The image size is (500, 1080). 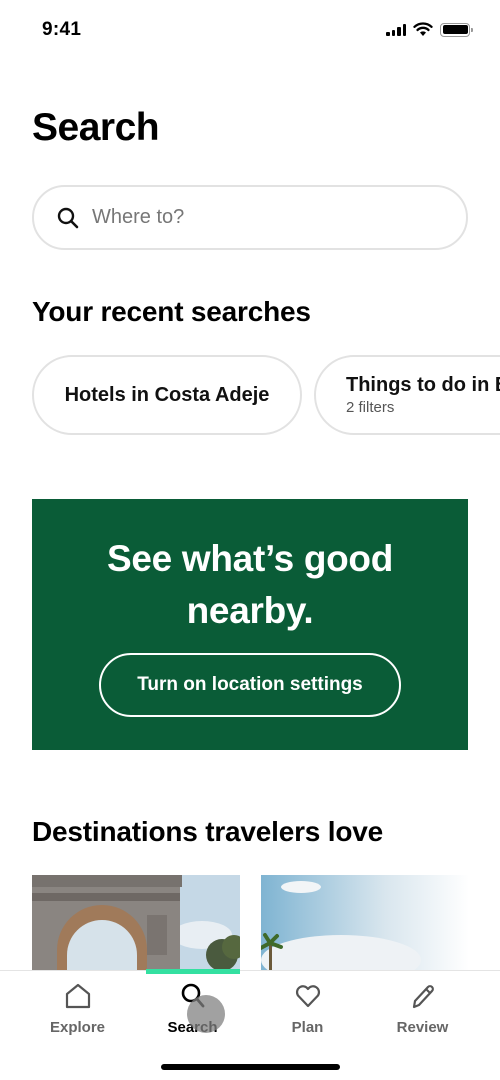 I want to click on banner-title-line: See what’s good, so click(x=250, y=558).